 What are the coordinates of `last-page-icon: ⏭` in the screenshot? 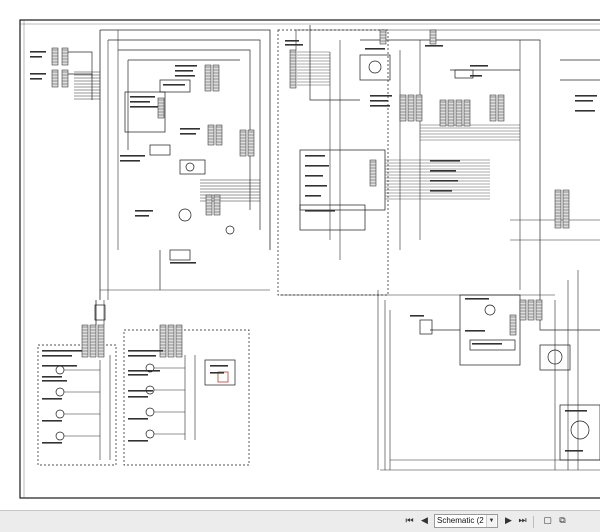 It's located at (522, 521).